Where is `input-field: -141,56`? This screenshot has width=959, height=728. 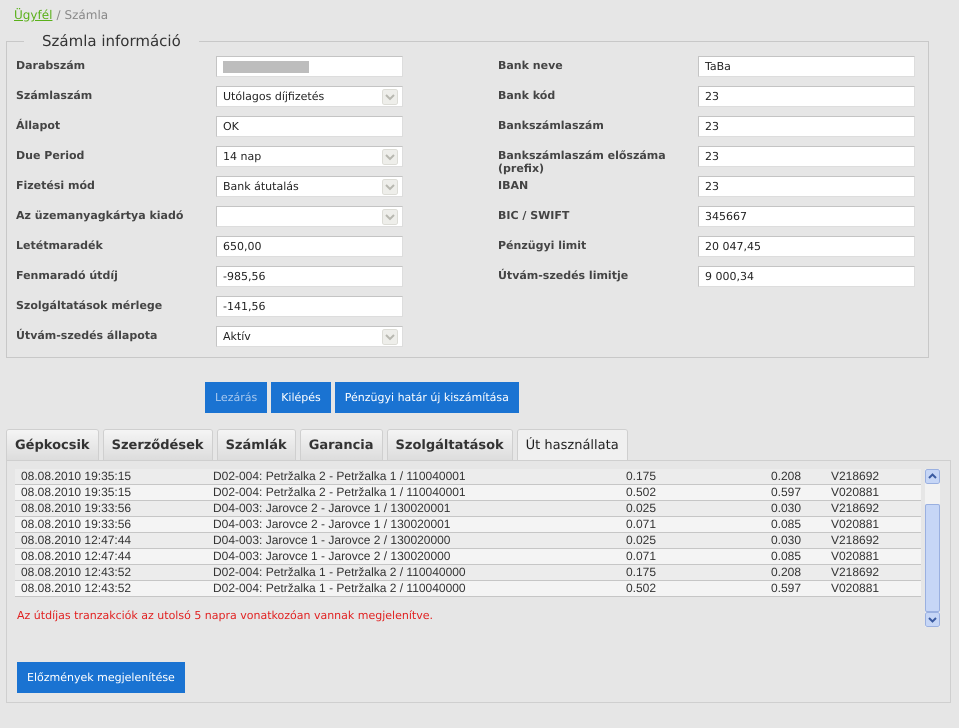
input-field: -141,56 is located at coordinates (309, 306).